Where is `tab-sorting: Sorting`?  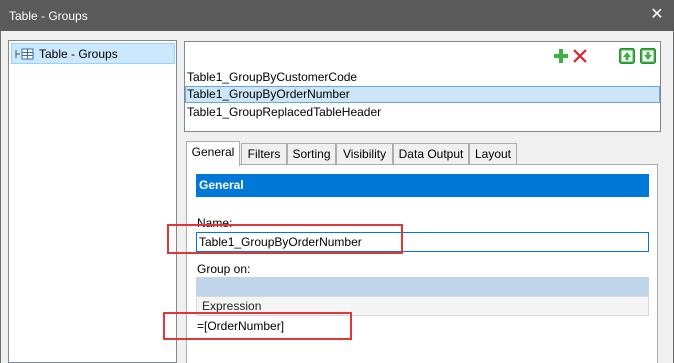 tab-sorting: Sorting is located at coordinates (311, 154).